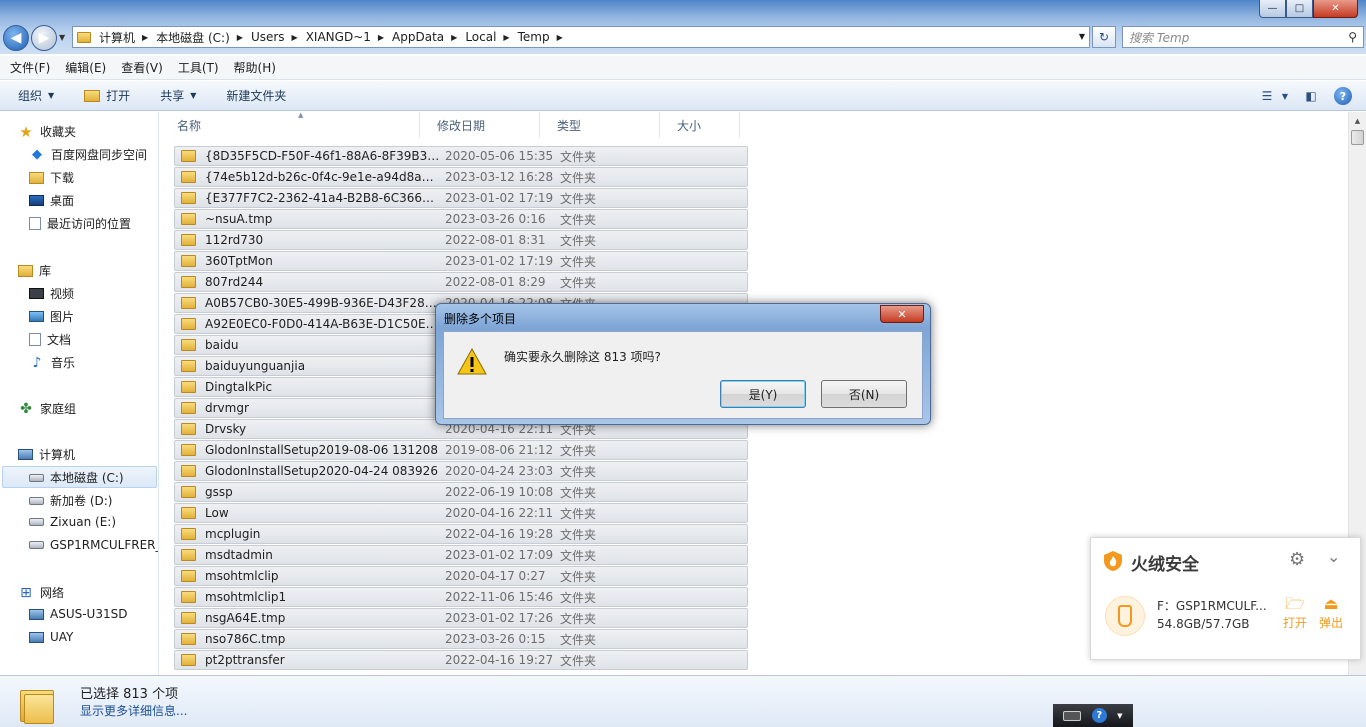 The image size is (1366, 727). Describe the element at coordinates (1311, 96) in the screenshot. I see `preview-pane-icon: ◧` at that location.